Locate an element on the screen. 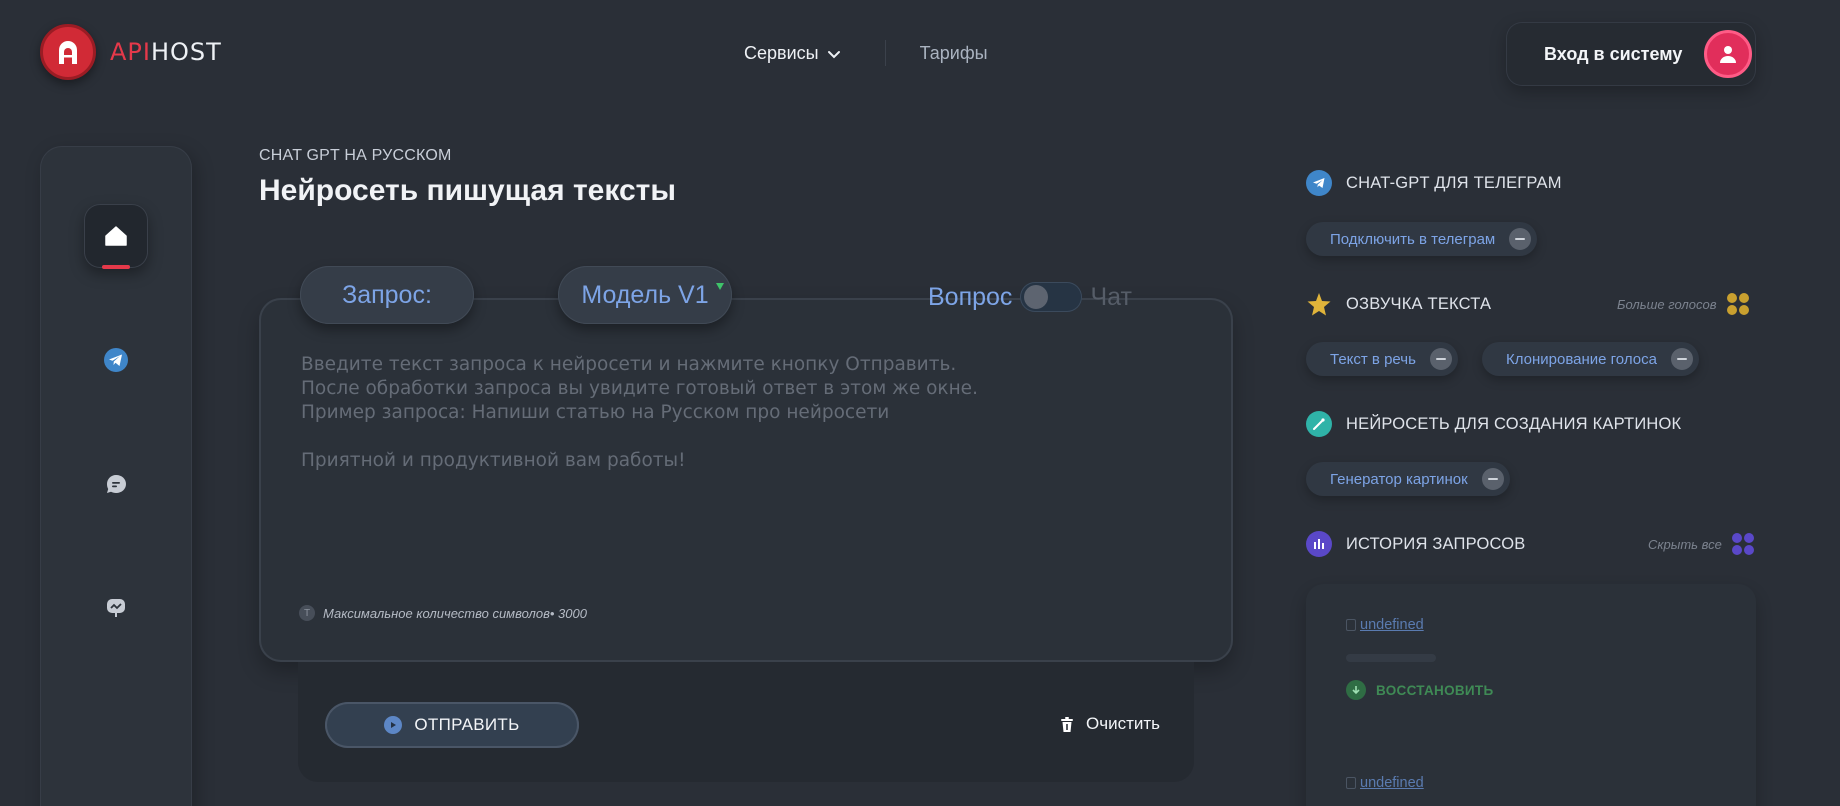 This screenshot has height=806, width=1840. section-telegram: CHAT-GPT ДЛЯ ТЕЛЕГРАМ is located at coordinates (1434, 183).